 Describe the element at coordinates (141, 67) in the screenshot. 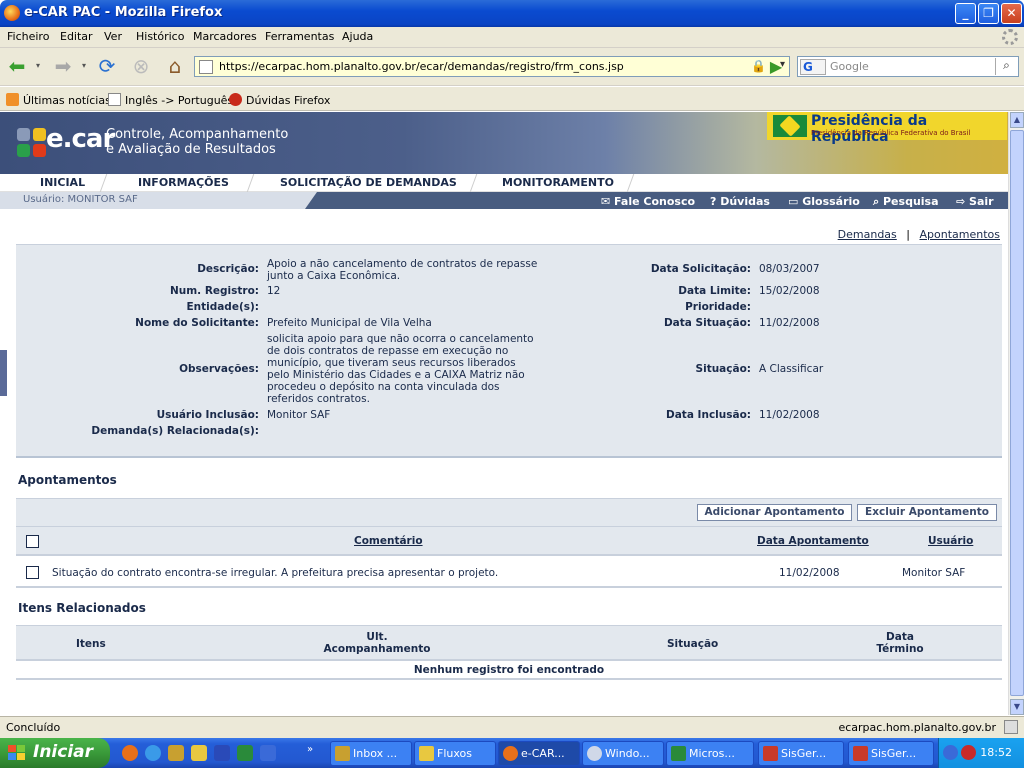

I see `stop-icon: ⊗` at that location.